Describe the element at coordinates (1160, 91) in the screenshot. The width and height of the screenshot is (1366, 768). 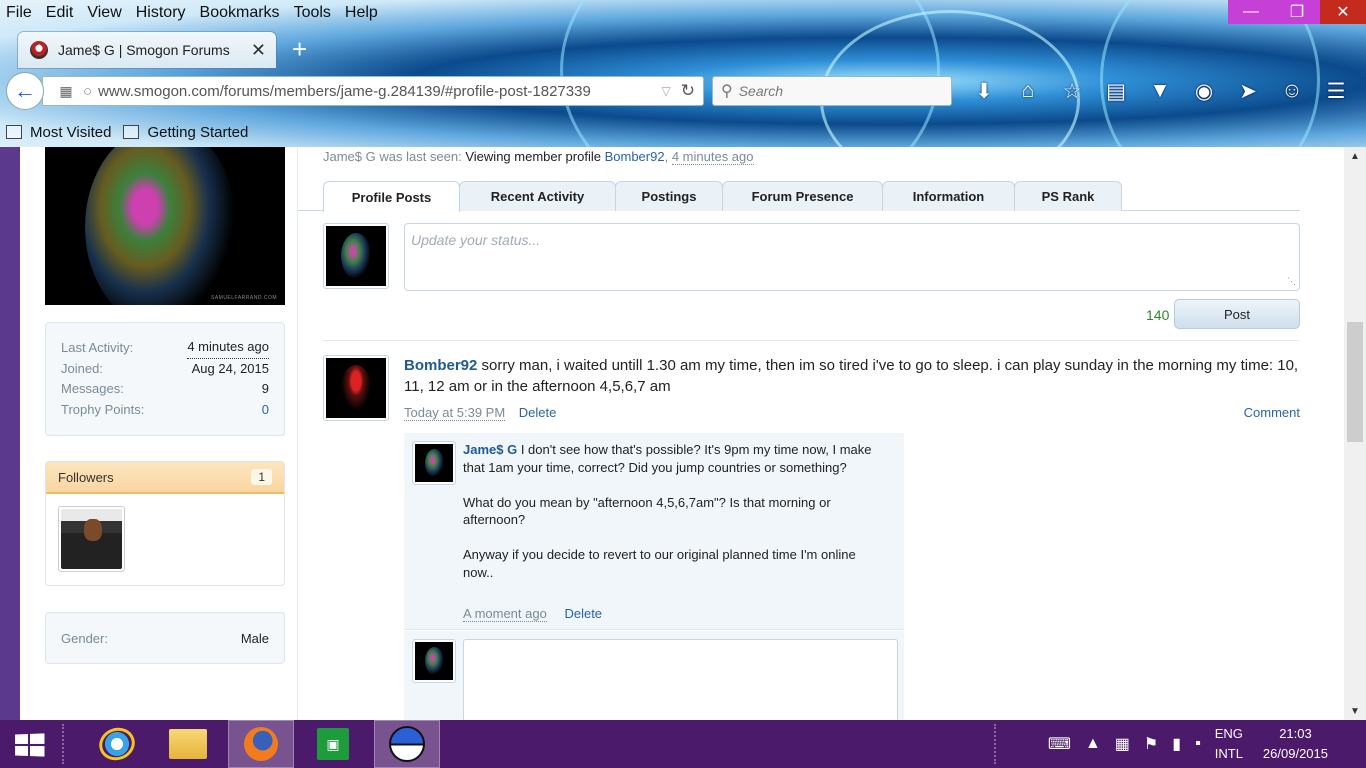
I see `pocket-icon: ▼` at that location.